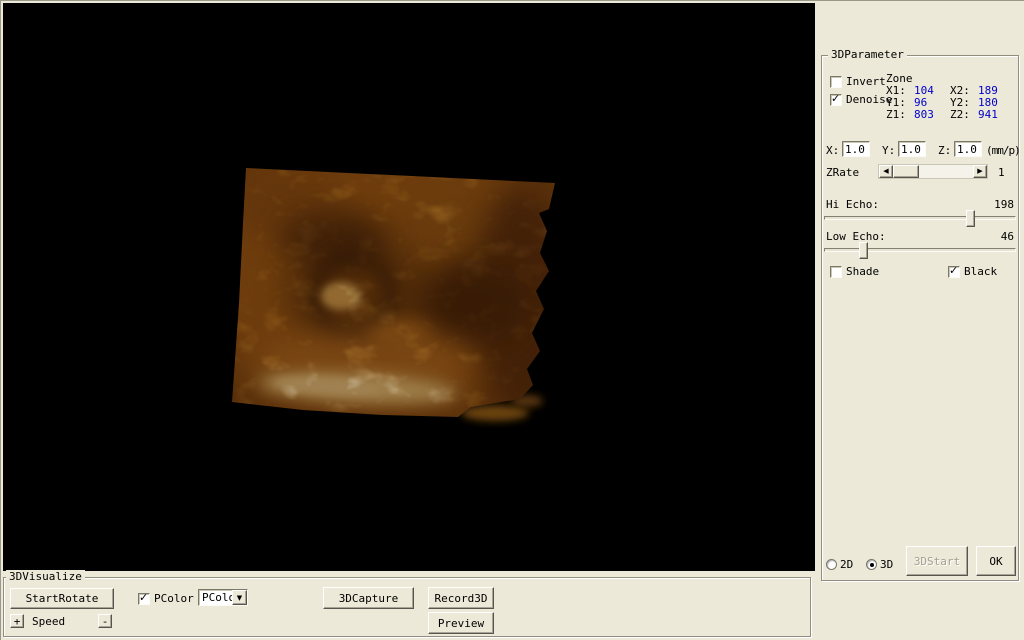  I want to click on scale-z-input, so click(968, 149).